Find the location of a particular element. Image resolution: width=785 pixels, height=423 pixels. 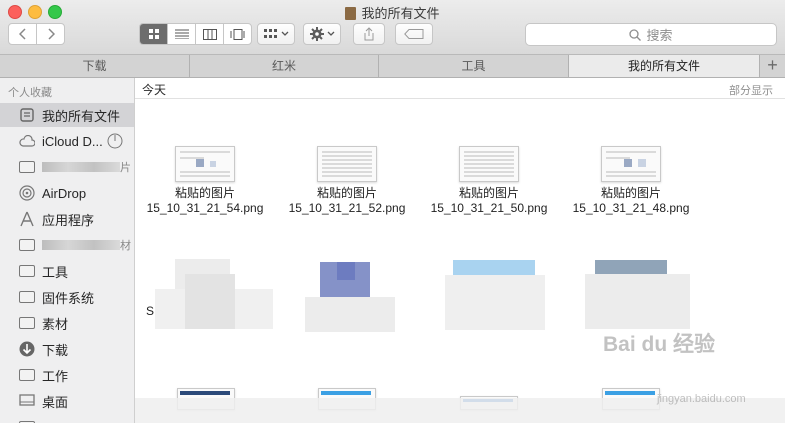

sidebar-item-folder-materials: 材 is located at coordinates (67, 245).